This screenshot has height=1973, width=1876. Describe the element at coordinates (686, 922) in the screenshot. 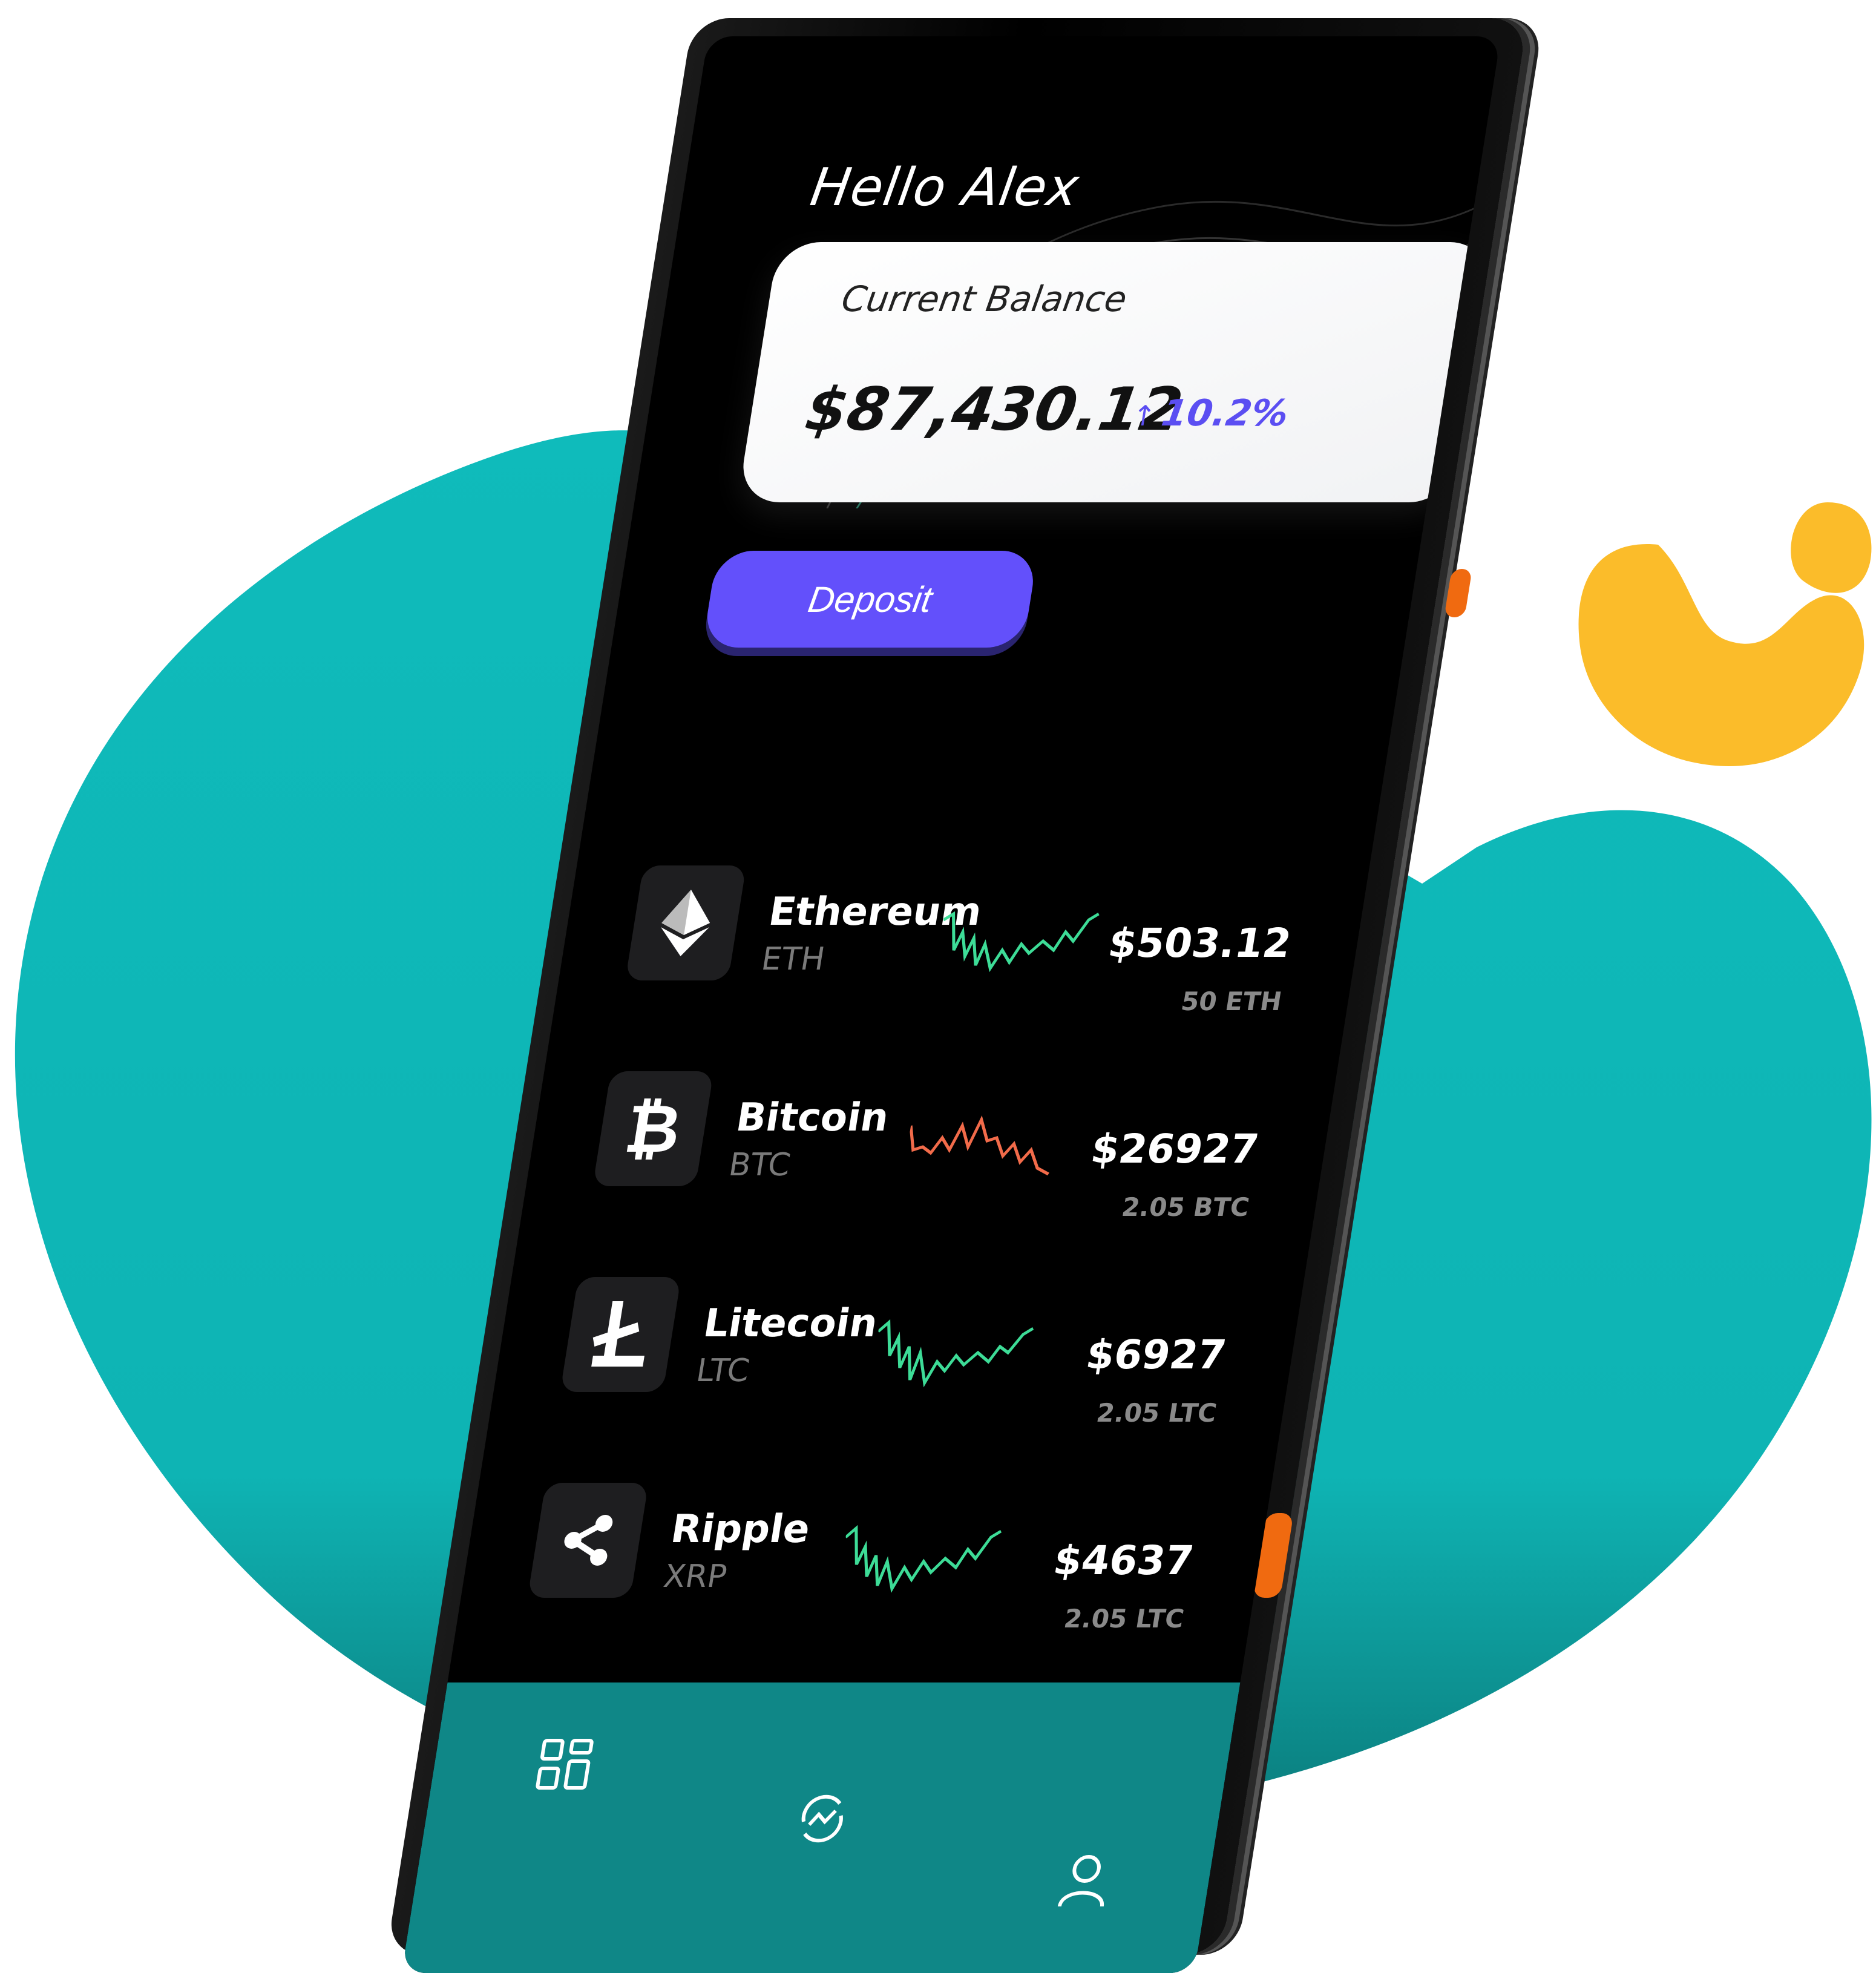

I see `ethereum-icon` at that location.